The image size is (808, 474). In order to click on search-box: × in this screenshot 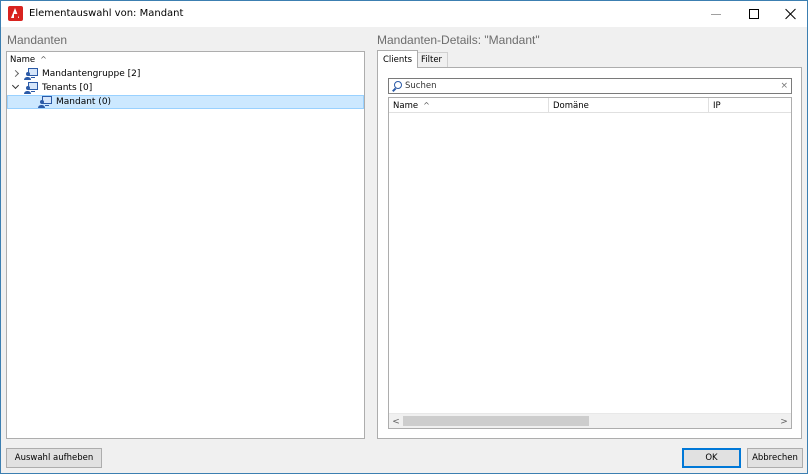, I will do `click(590, 86)`.